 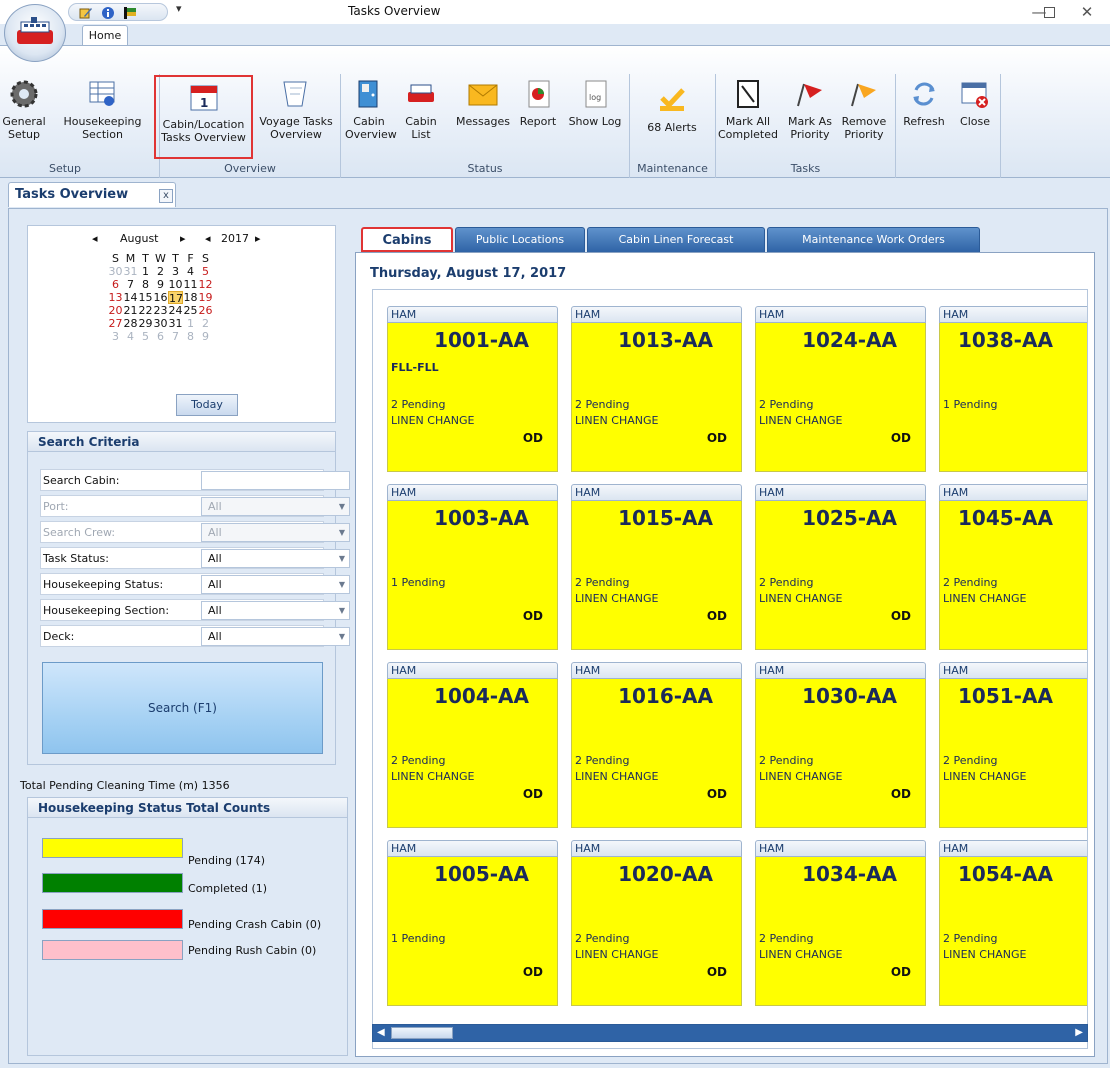 What do you see at coordinates (275, 558) in the screenshot?
I see `task-status-select: All ▼` at bounding box center [275, 558].